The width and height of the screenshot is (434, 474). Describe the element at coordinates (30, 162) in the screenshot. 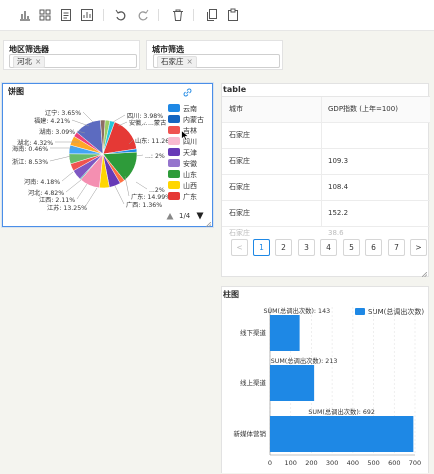

I see `pie-slice-label: 浙江: 8.53%` at that location.